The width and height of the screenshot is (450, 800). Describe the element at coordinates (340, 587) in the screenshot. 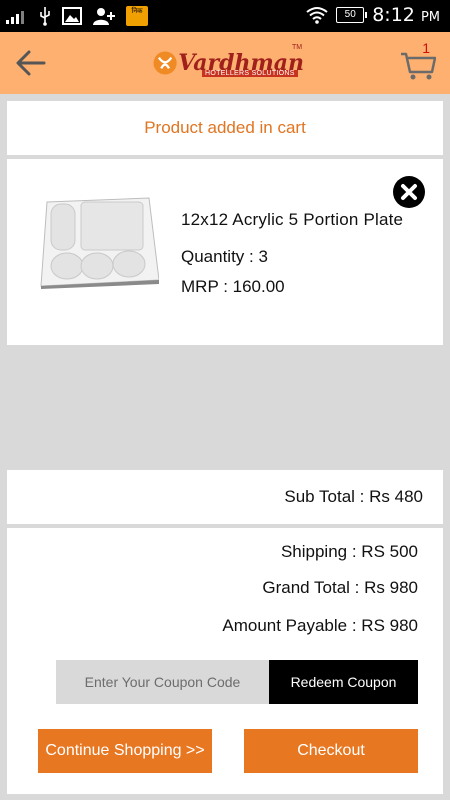

I see `grand-total: Grand Total : Rs 980` at that location.